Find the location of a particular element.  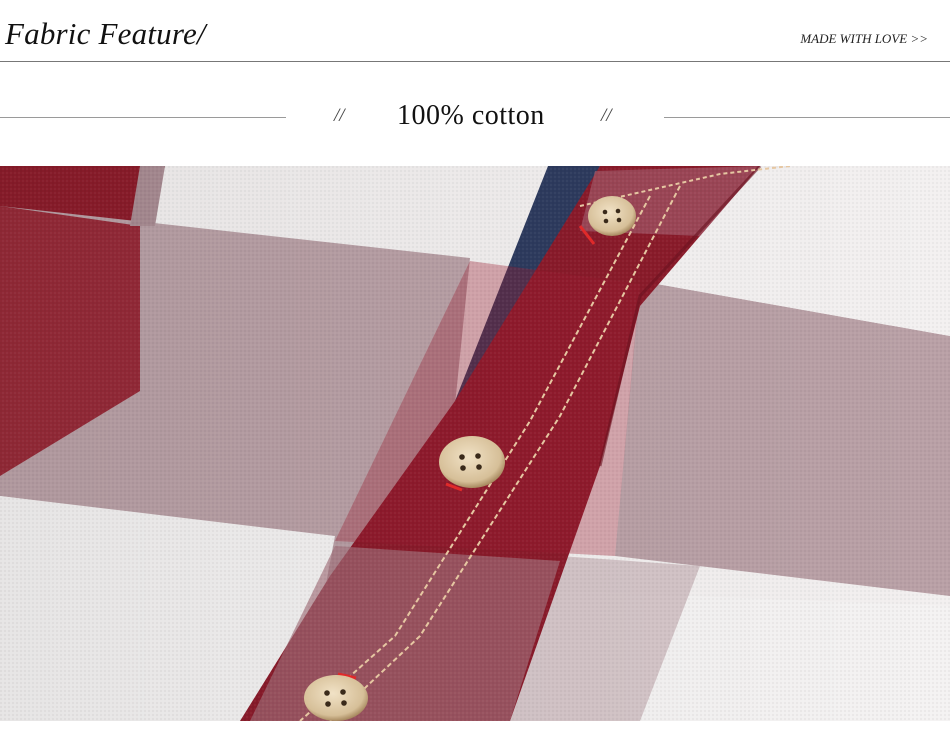

fabric-heading-row: // 100% cotton // is located at coordinates (475, 114).